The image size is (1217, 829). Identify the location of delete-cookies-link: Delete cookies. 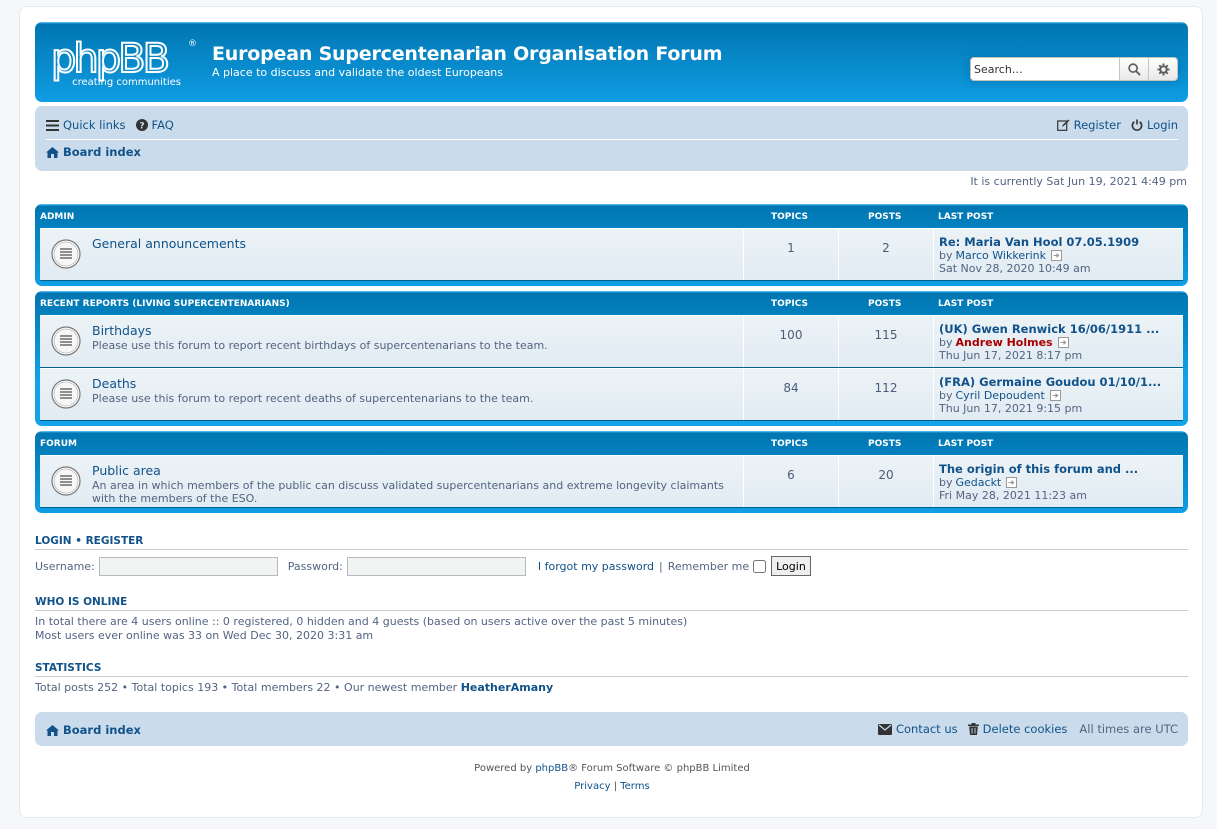
(1017, 729).